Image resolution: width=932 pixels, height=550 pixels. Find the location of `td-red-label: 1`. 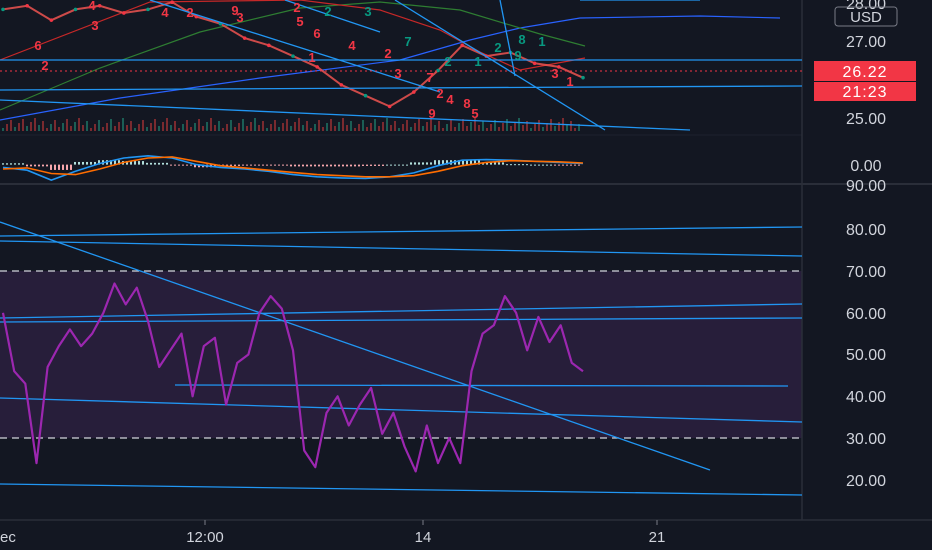

td-red-label: 1 is located at coordinates (569, 81).